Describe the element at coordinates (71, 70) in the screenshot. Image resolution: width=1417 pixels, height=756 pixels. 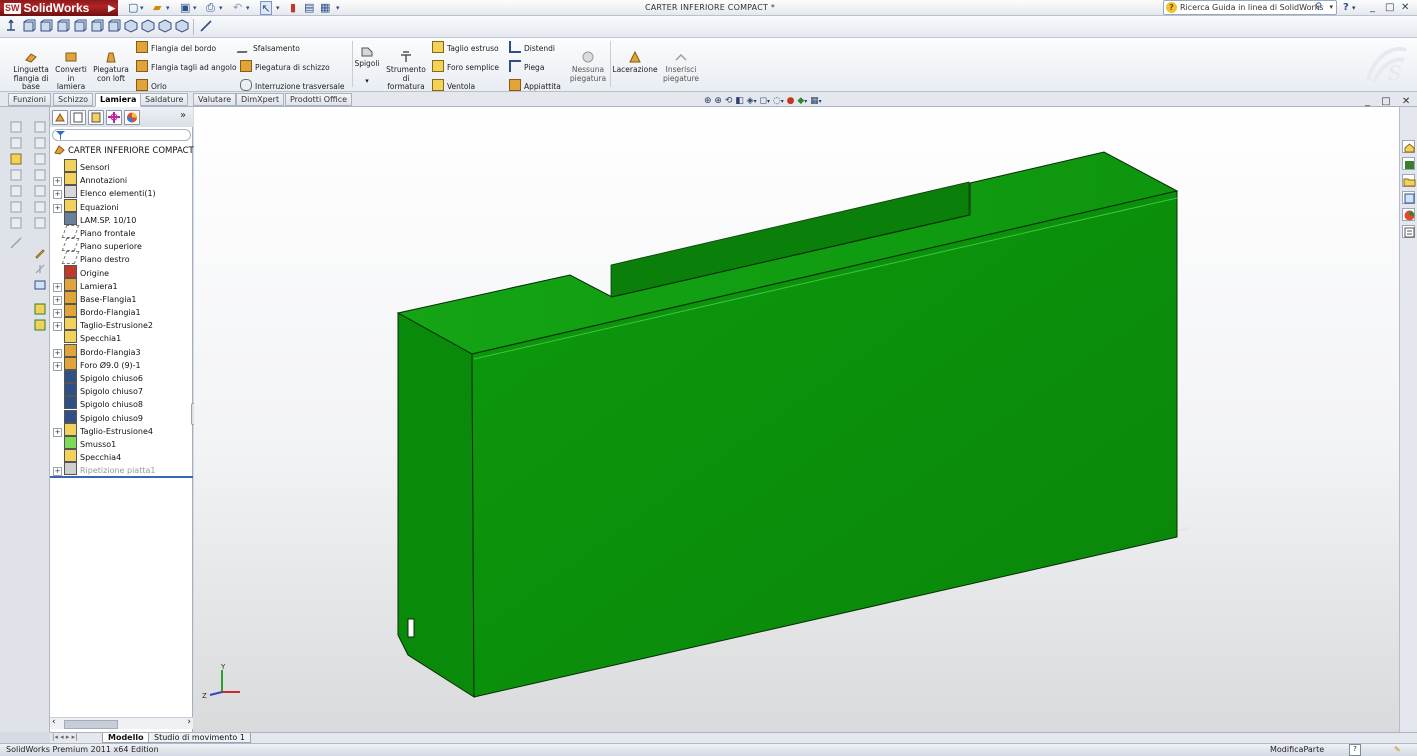
I see `convert-sheetmetal-button: Converti in lamiera` at that location.